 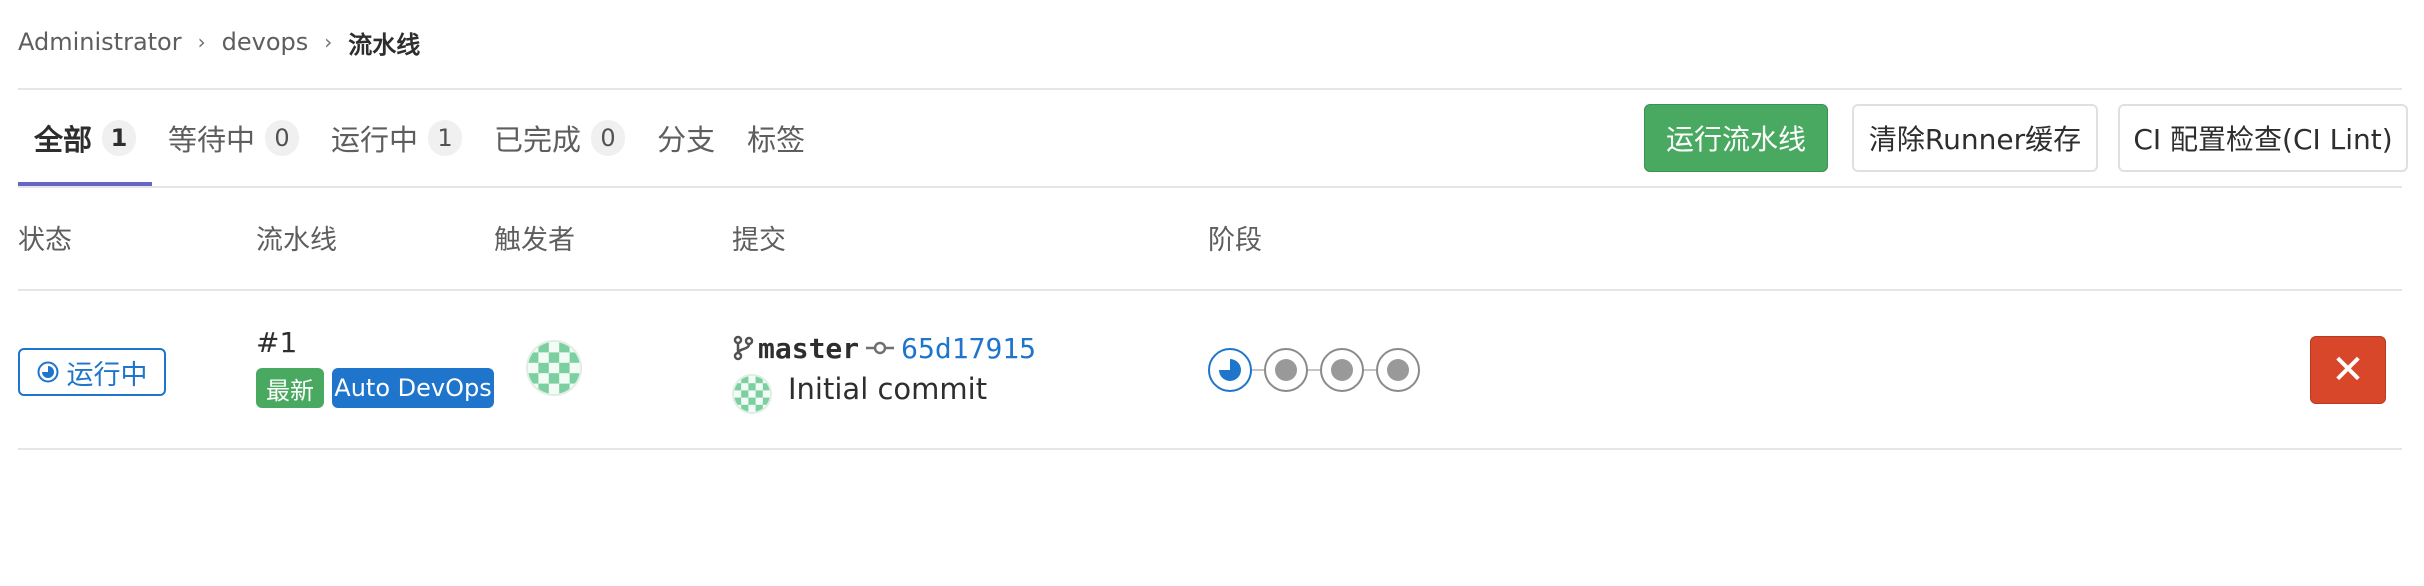 I want to click on clear-runner-cache-button: 清除Runner缓存, so click(x=1975, y=138).